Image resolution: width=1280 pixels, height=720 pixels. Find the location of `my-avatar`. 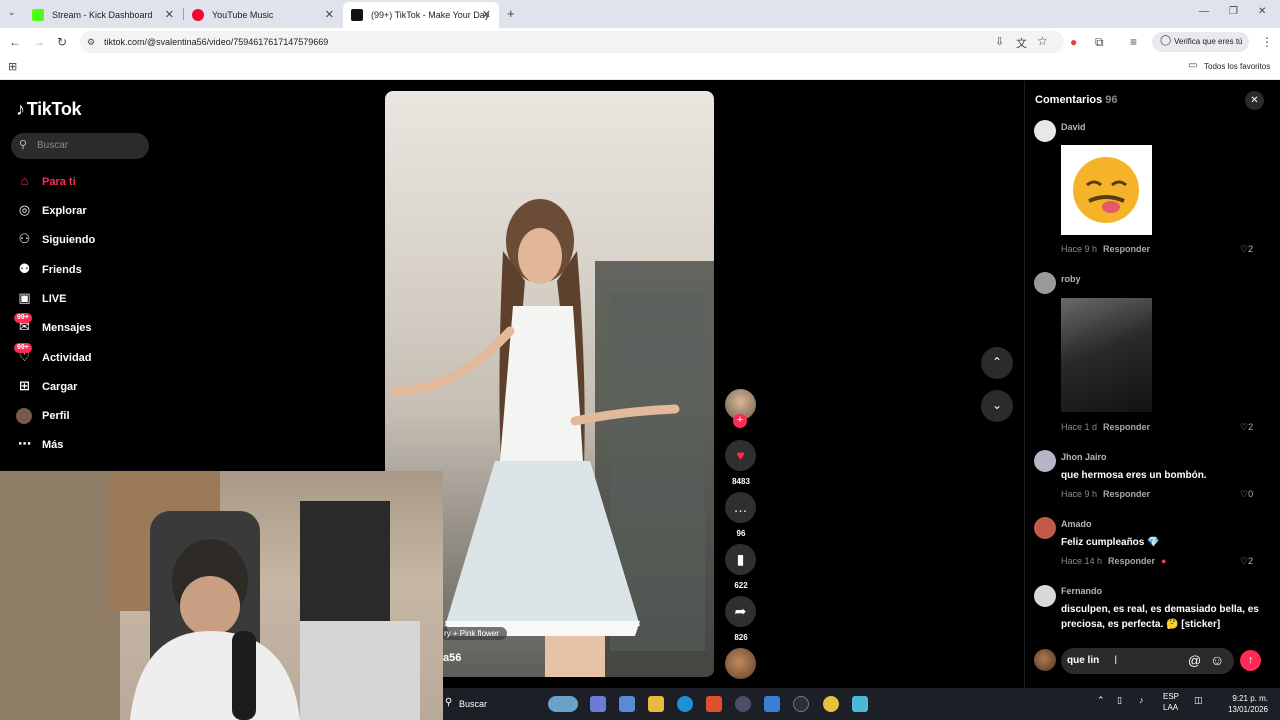

my-avatar is located at coordinates (1045, 660).